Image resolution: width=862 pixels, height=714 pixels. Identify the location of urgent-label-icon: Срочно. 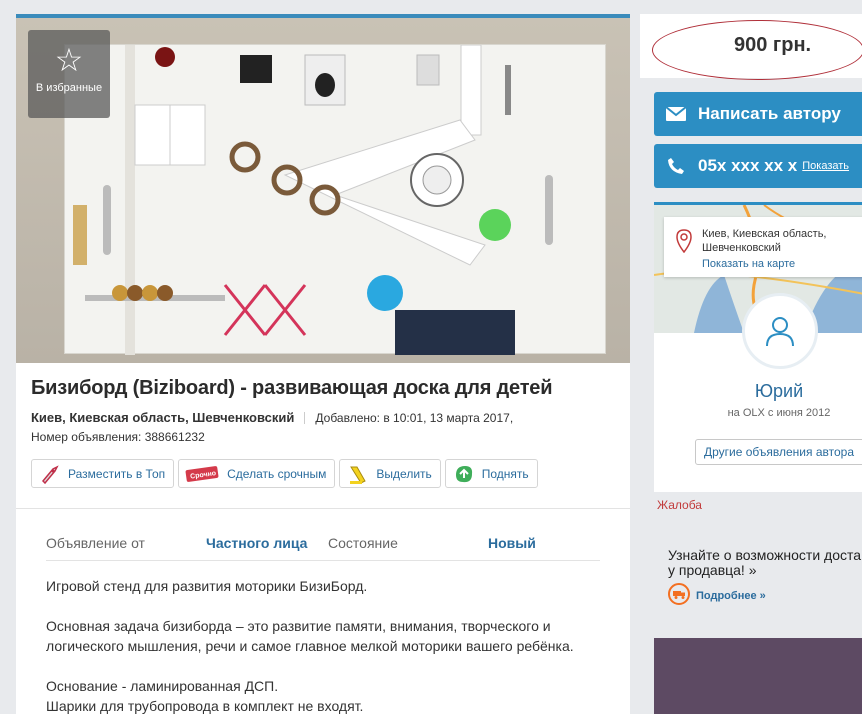
(203, 474).